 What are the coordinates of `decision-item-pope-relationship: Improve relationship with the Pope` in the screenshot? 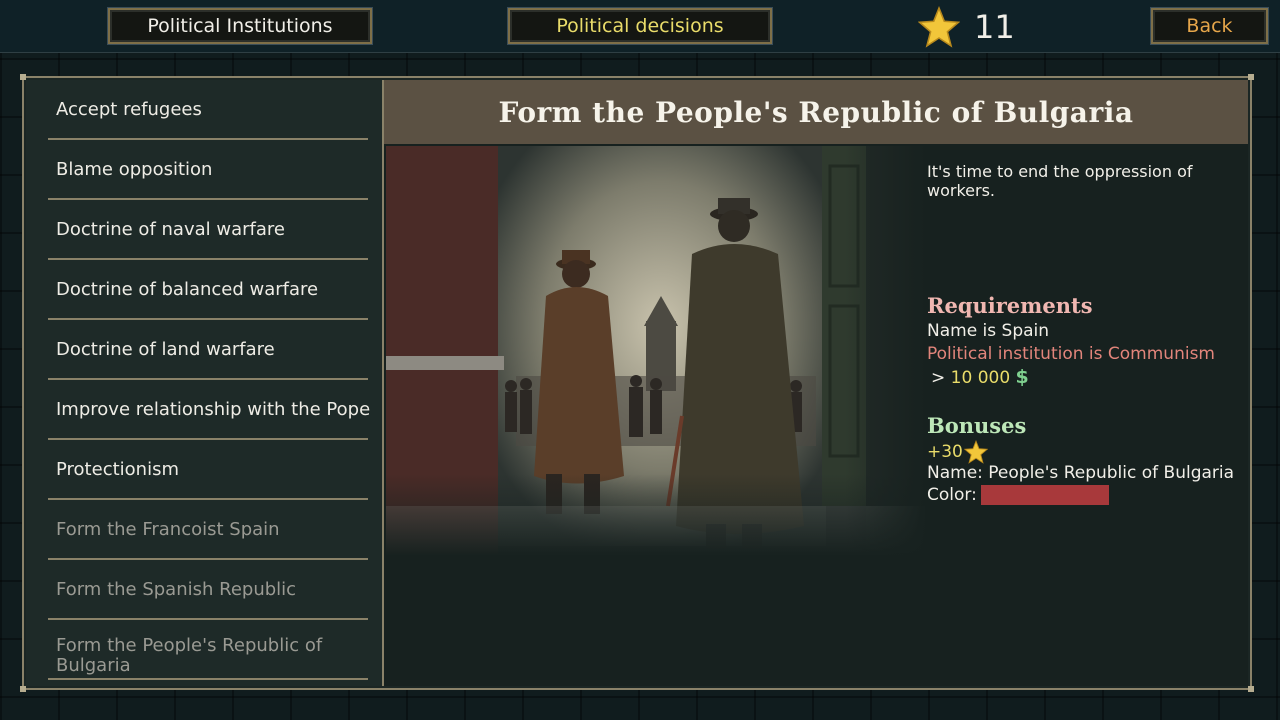 It's located at (209, 410).